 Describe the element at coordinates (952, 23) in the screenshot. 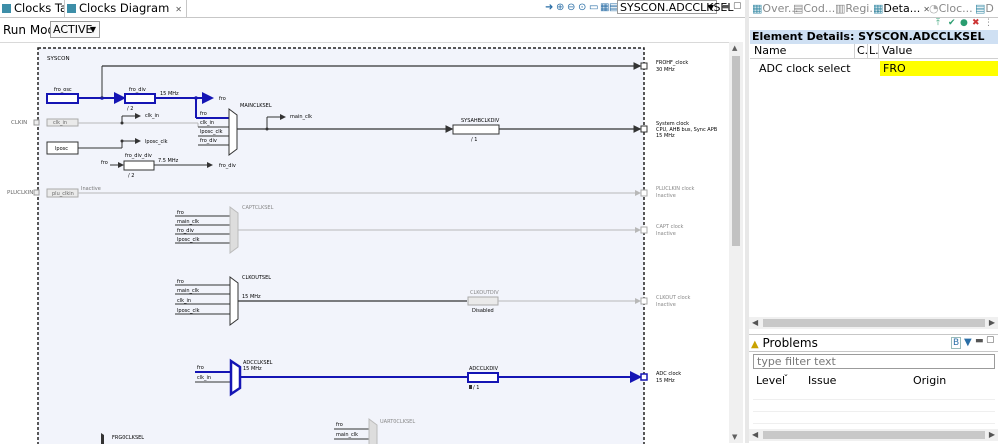

I see `check-icon: ✔` at that location.